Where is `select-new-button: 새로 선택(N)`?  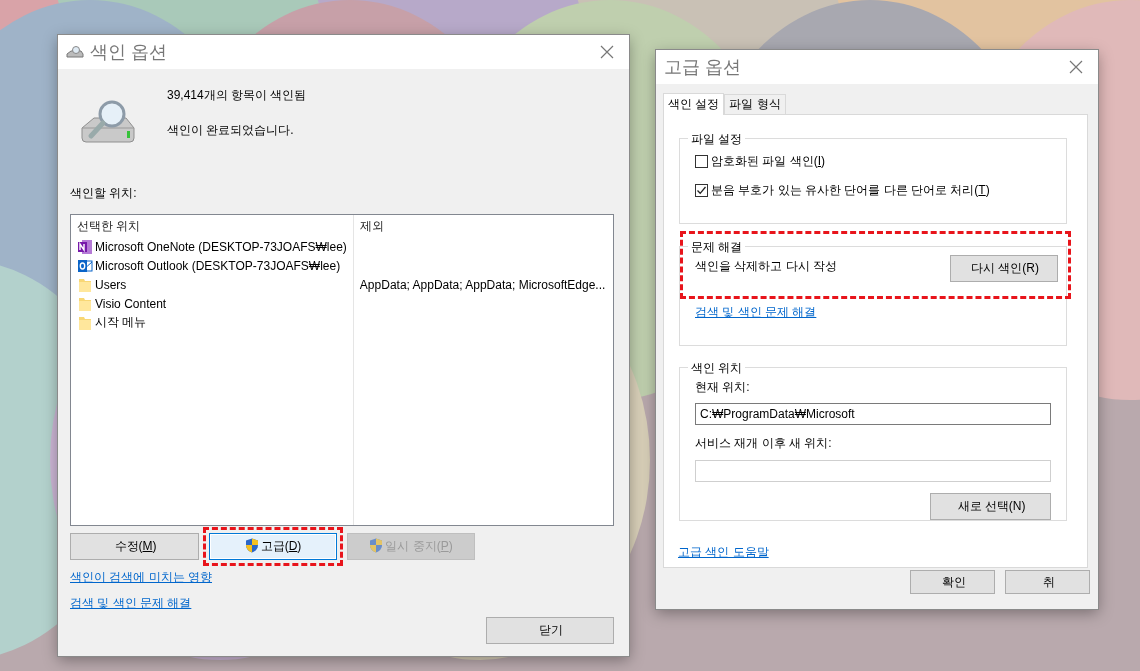 select-new-button: 새로 선택(N) is located at coordinates (990, 506).